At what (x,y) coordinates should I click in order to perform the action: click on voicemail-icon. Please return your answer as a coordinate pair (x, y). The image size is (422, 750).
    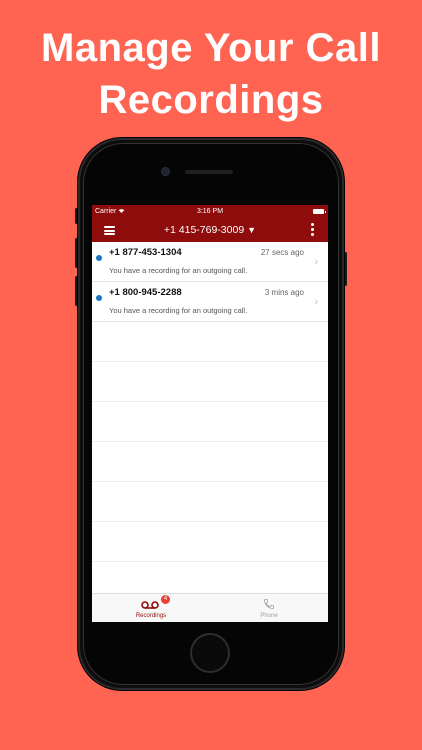
    Looking at the image, I should click on (150, 605).